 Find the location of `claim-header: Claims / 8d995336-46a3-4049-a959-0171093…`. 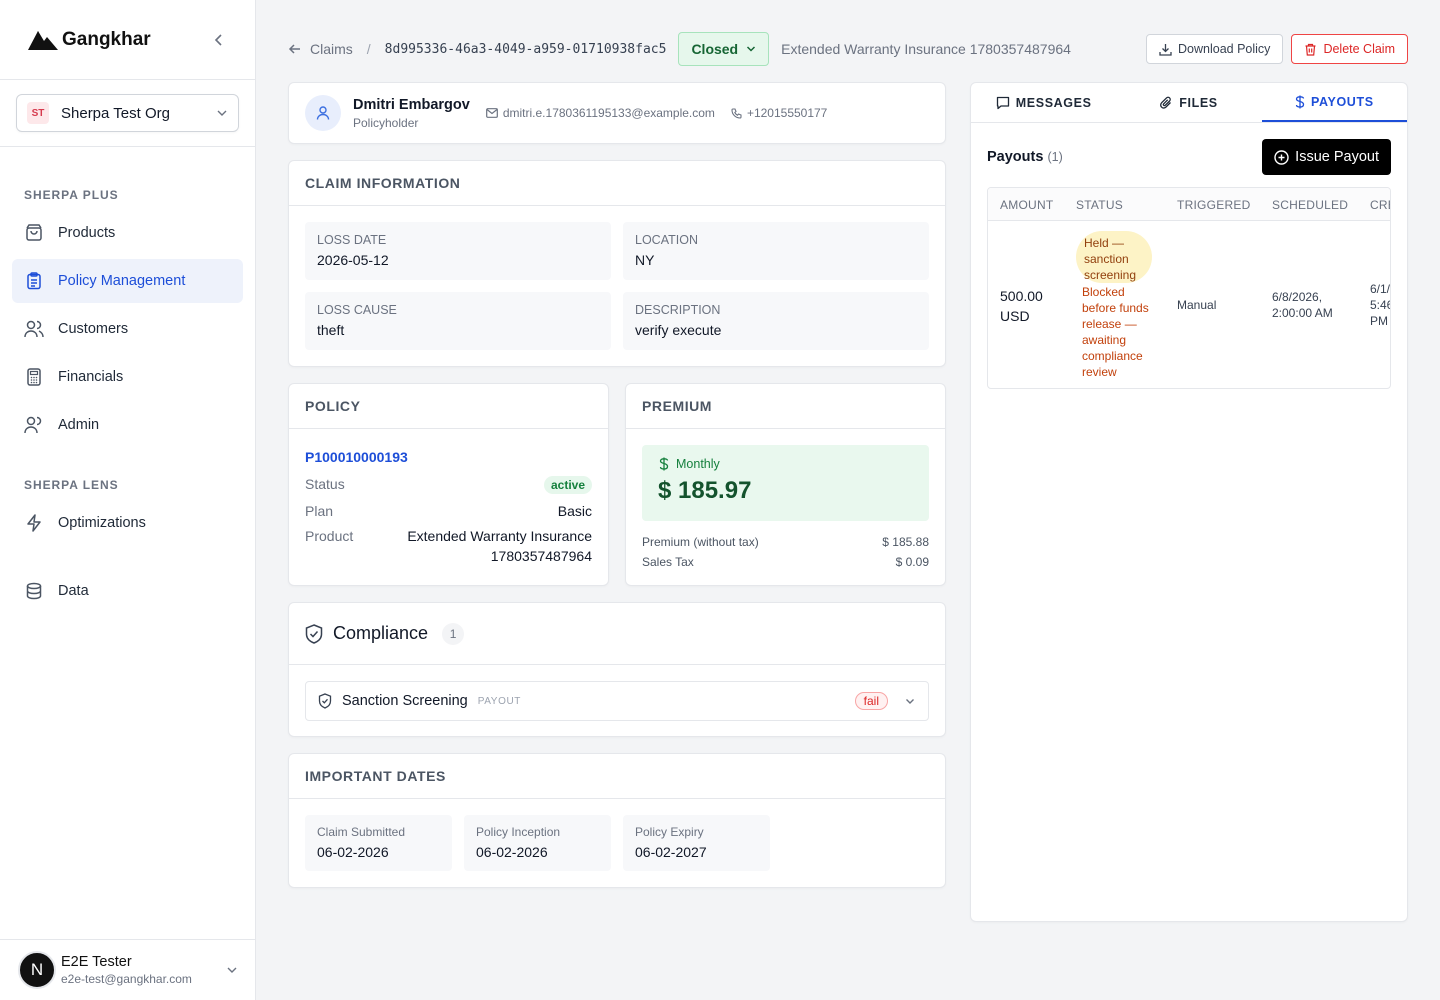

claim-header: Claims / 8d995336-46a3-4049-a959-0171093… is located at coordinates (848, 49).